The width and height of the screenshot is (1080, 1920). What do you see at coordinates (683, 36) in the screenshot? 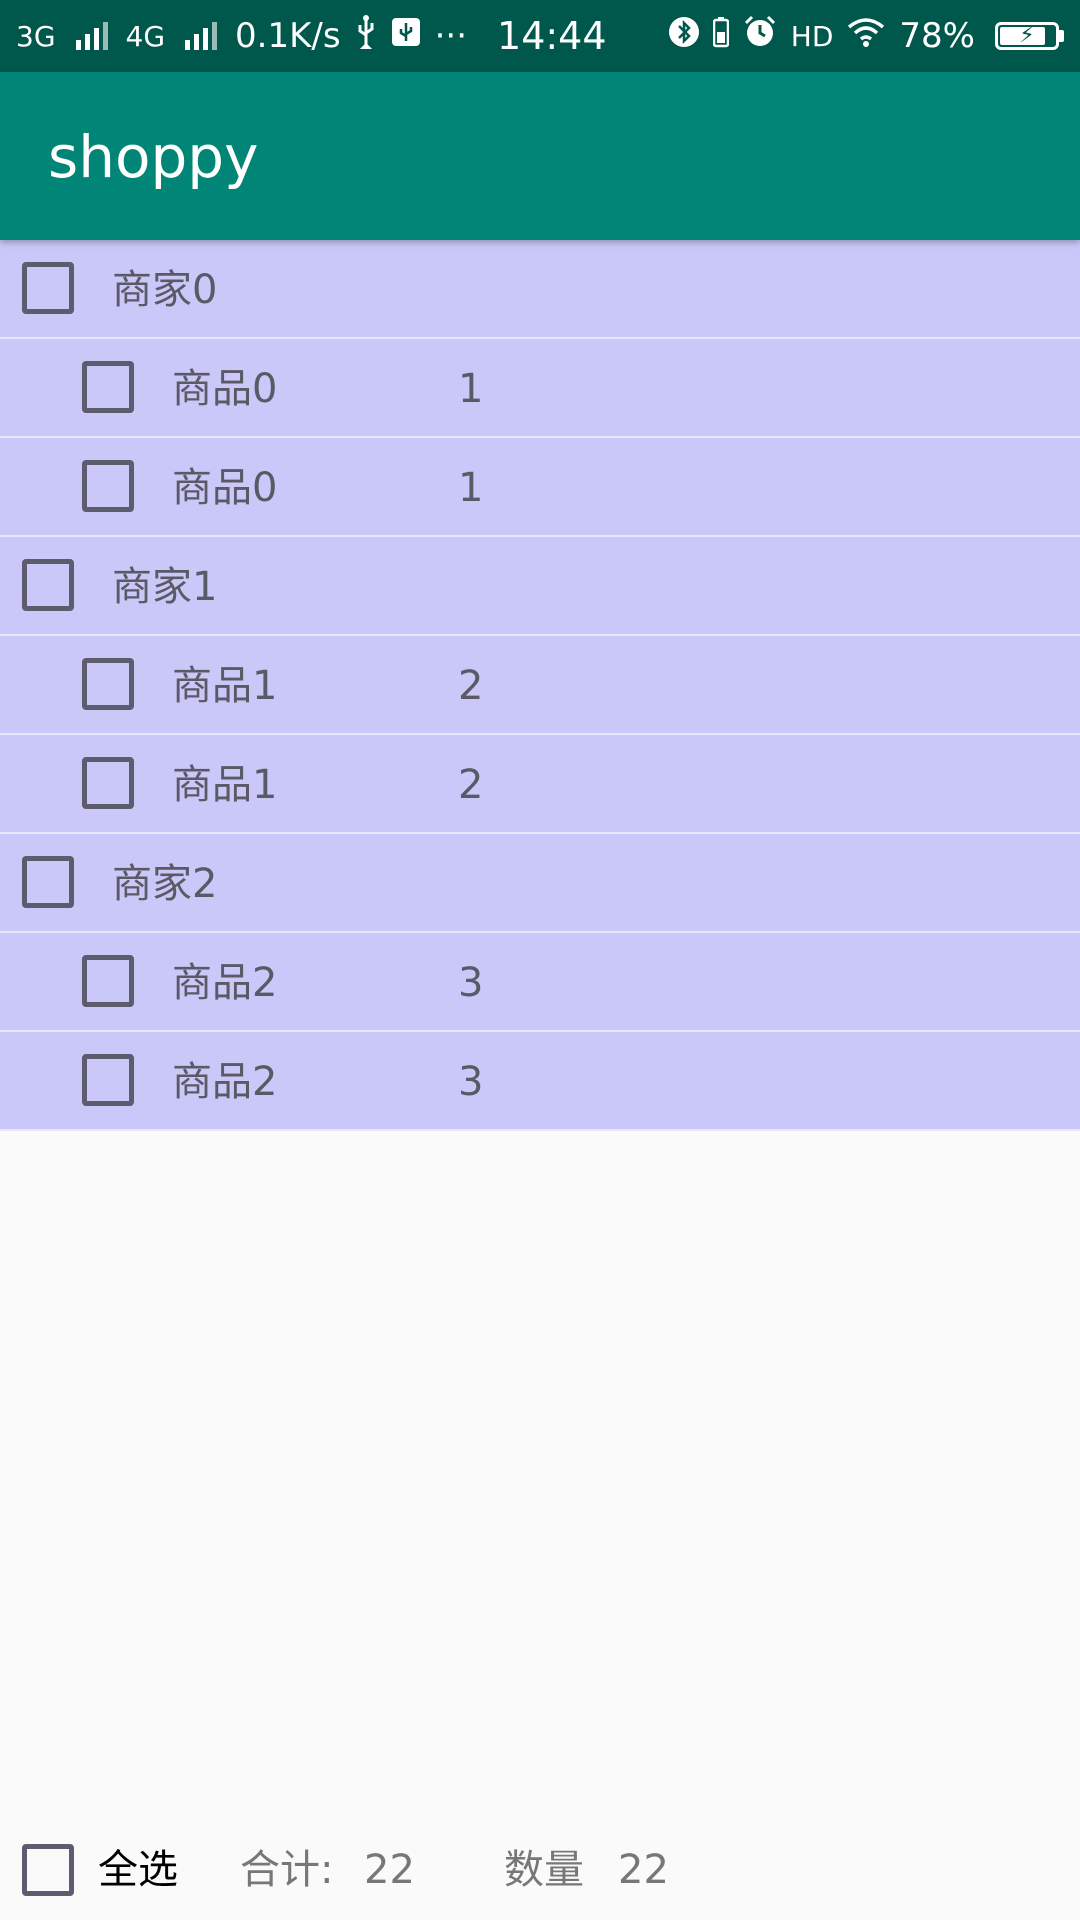
I see `bluetooth-icon` at bounding box center [683, 36].